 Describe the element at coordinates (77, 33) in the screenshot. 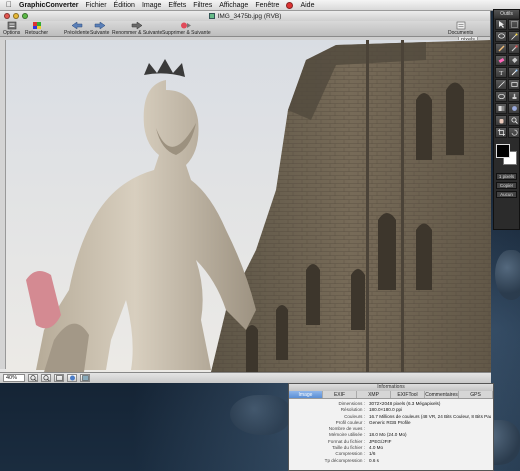

I see `previous-label: Précédente` at that location.